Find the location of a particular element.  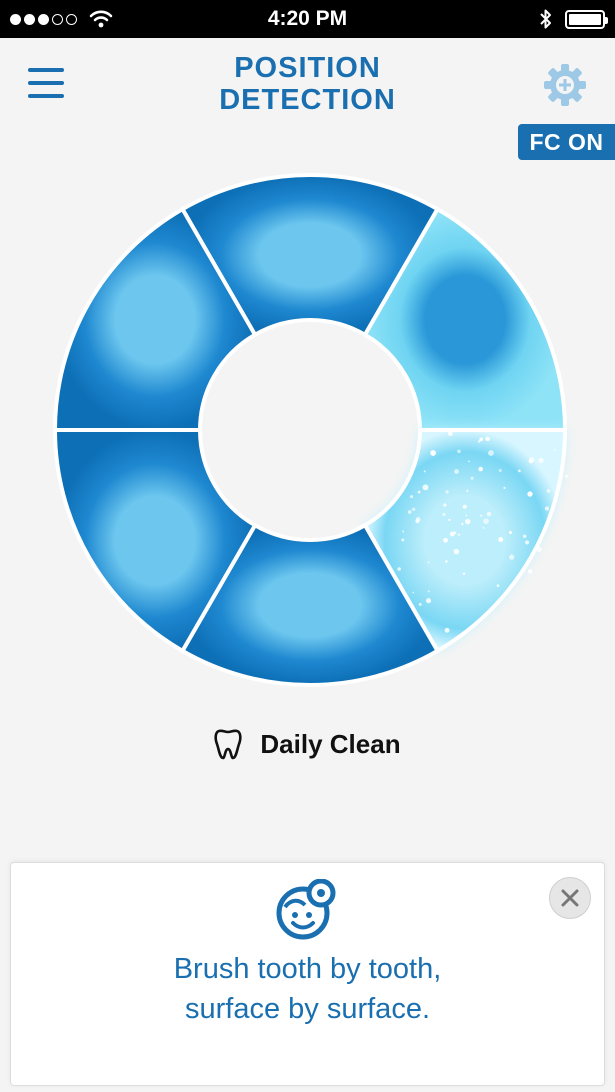

bluetooth-icon is located at coordinates (545, 19).